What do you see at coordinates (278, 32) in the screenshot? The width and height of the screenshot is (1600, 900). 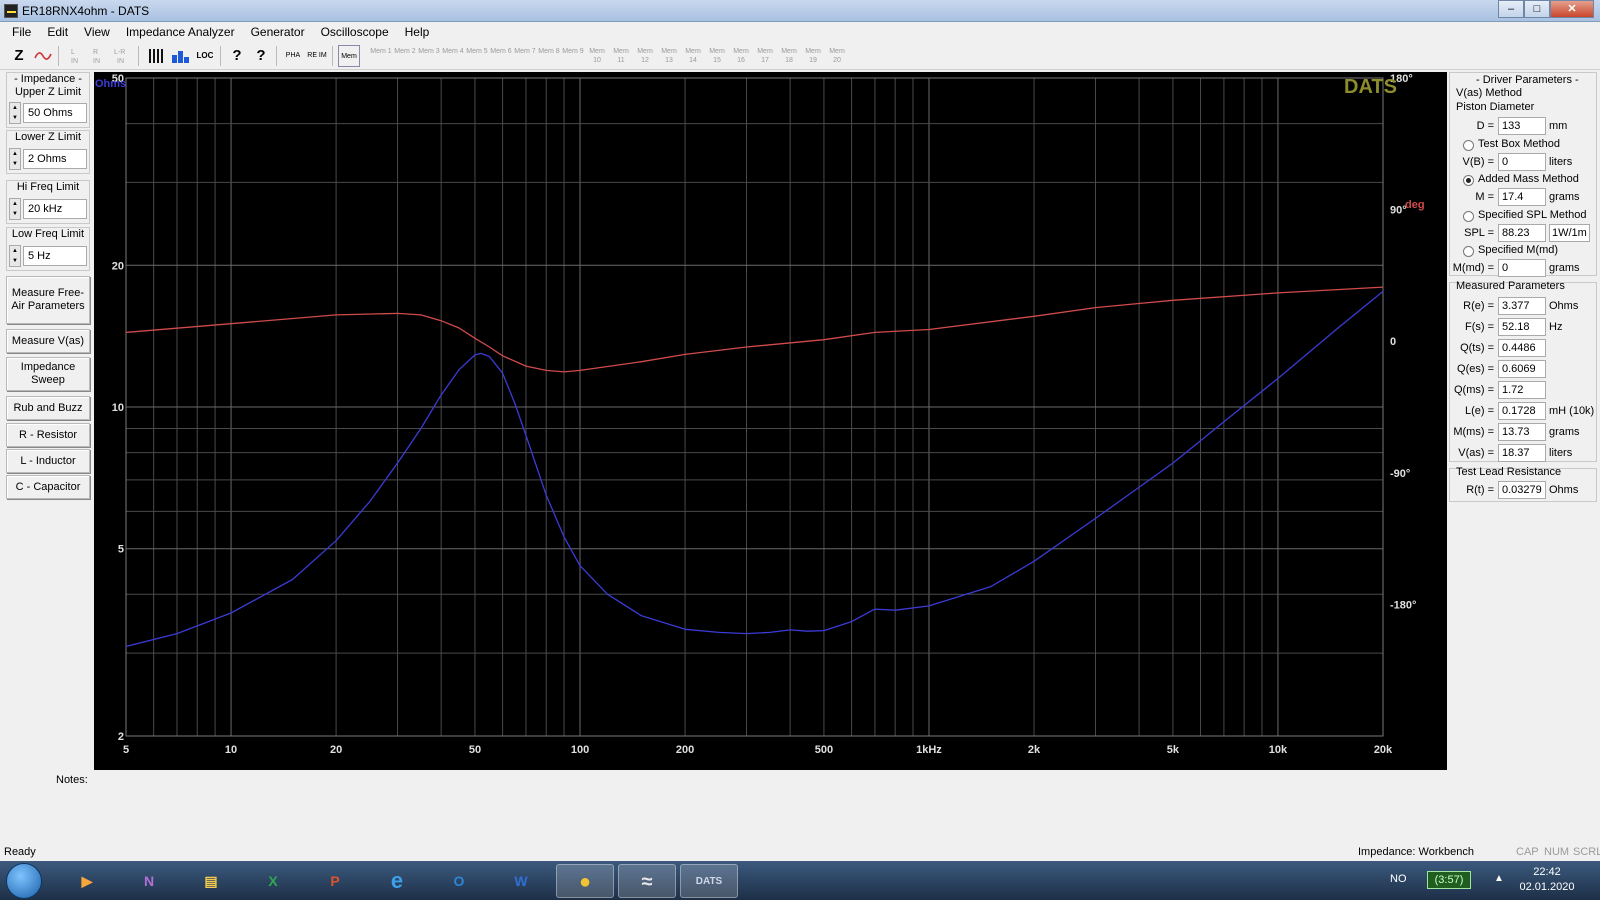 I see `menu-generator: Generator` at bounding box center [278, 32].